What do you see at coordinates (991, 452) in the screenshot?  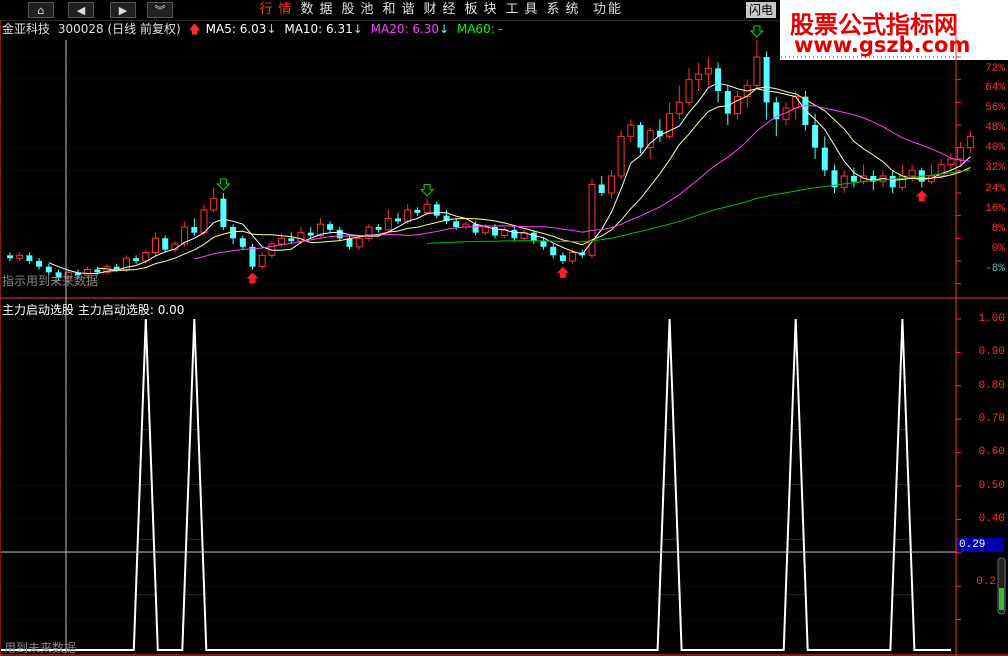 I see `axis-tick: 0.60` at bounding box center [991, 452].